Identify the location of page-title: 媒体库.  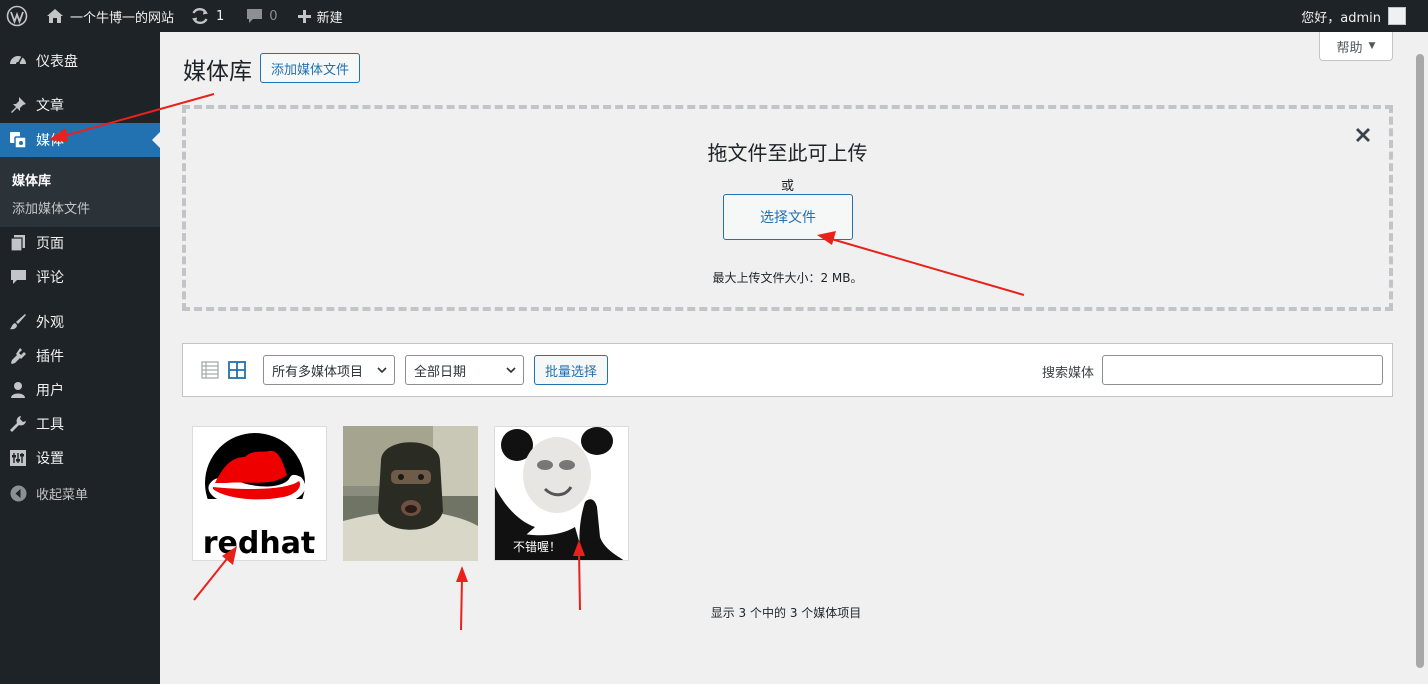
(217, 72).